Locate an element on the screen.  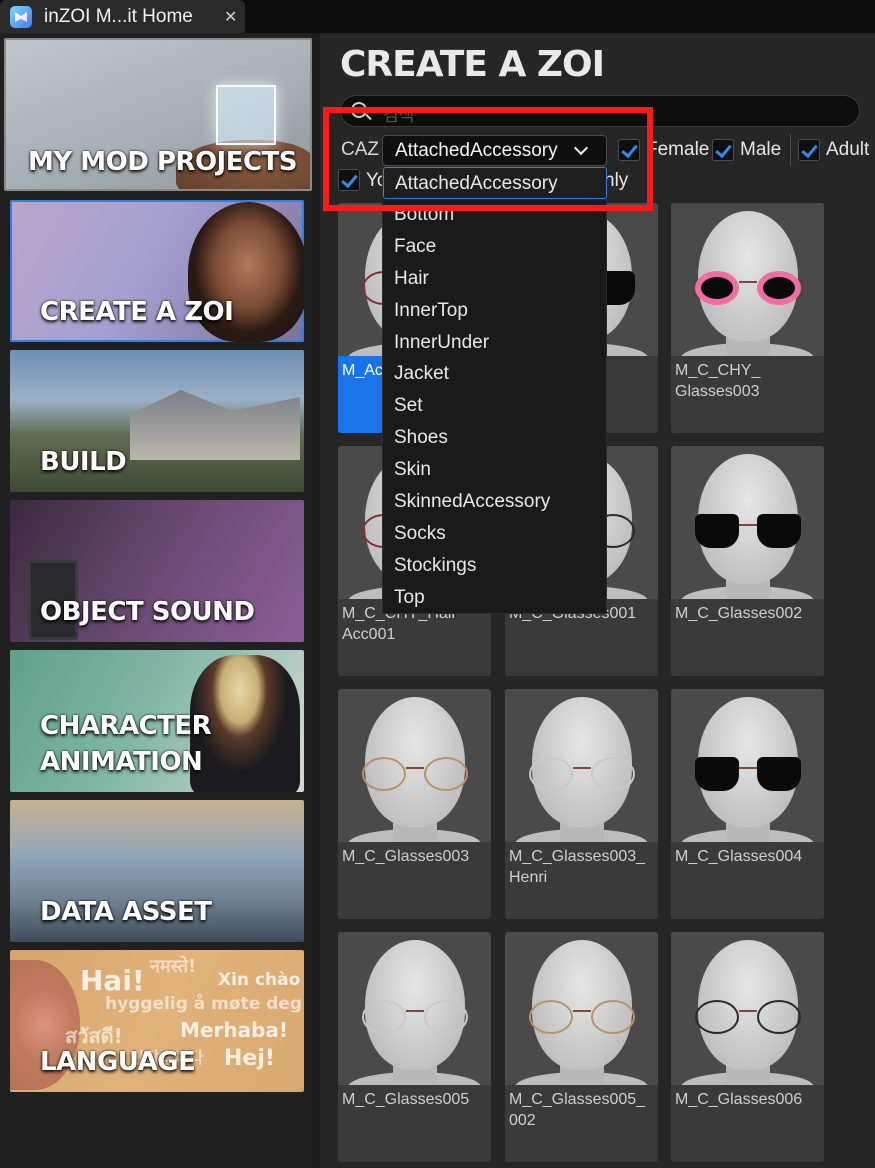
card-my-mod-projects: MY MOD PROJECTS is located at coordinates (158, 114).